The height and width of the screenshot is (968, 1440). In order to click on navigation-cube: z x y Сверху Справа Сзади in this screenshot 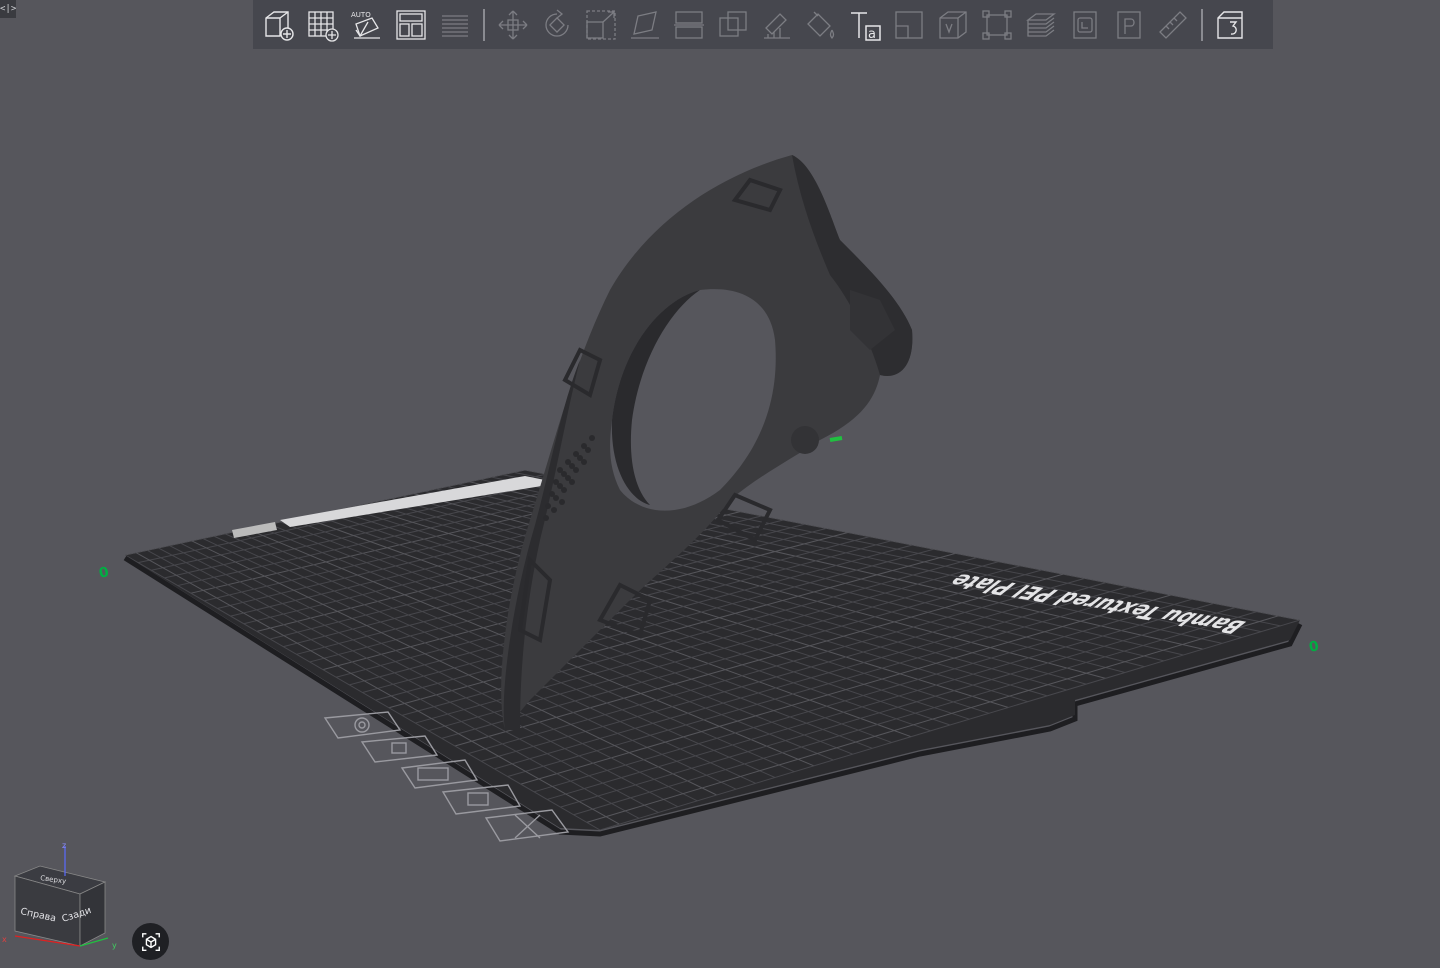, I will do `click(62, 898)`.